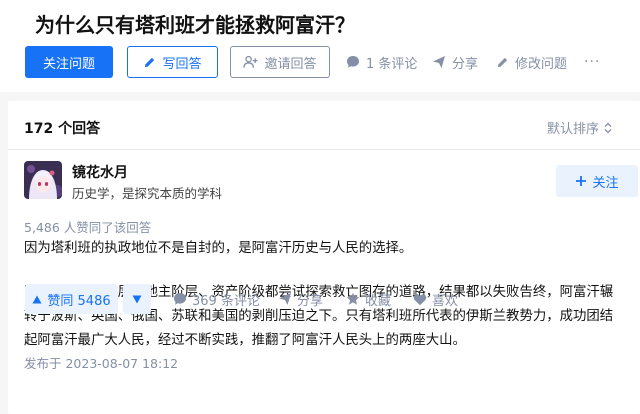  I want to click on downvote-button, so click(137, 299).